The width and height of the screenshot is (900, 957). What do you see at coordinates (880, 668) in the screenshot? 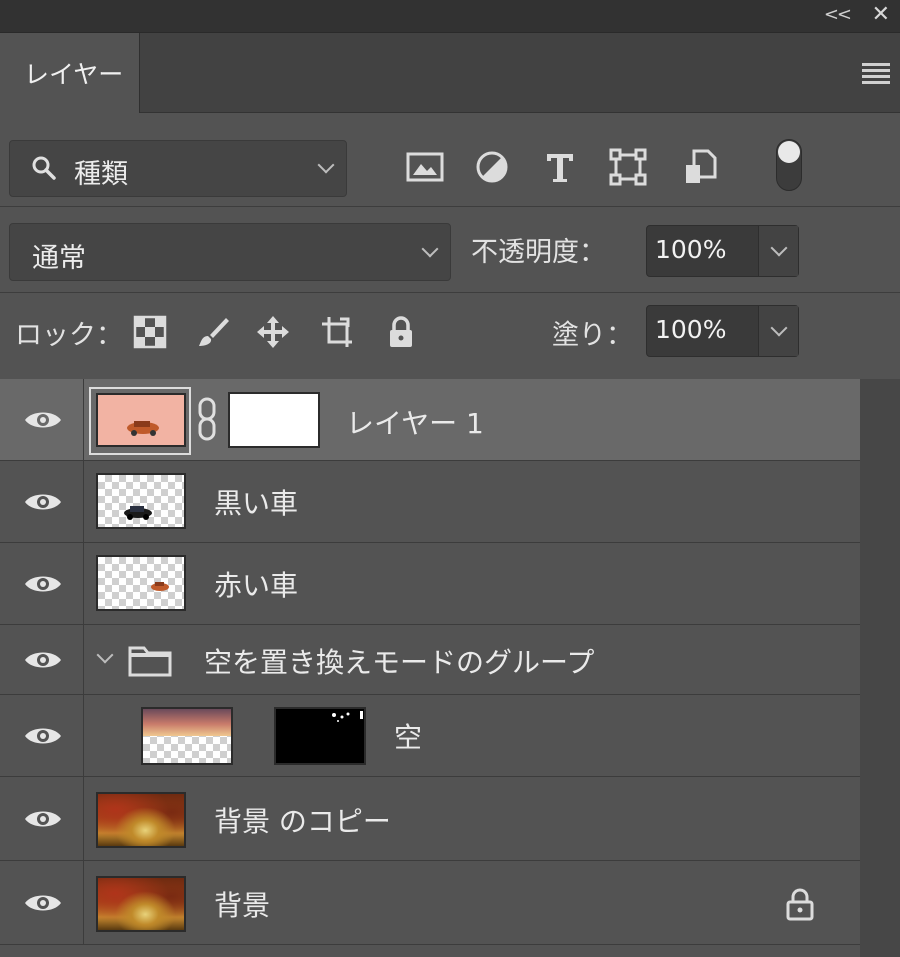
I see `scrollbar-track` at bounding box center [880, 668].